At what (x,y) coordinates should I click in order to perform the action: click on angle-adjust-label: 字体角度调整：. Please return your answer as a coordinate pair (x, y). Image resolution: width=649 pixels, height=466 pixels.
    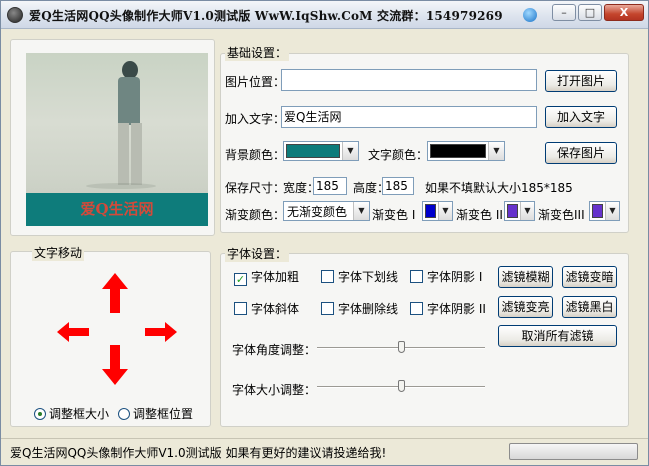
    Looking at the image, I should click on (274, 350).